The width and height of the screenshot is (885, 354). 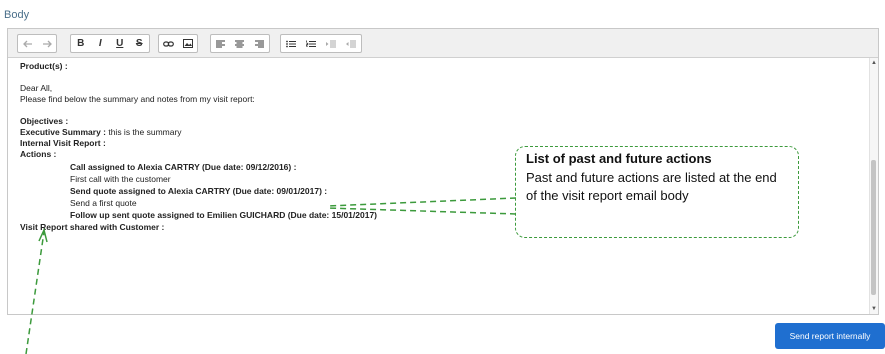 I want to click on editor-toolbar: B I U S, so click(x=443, y=43).